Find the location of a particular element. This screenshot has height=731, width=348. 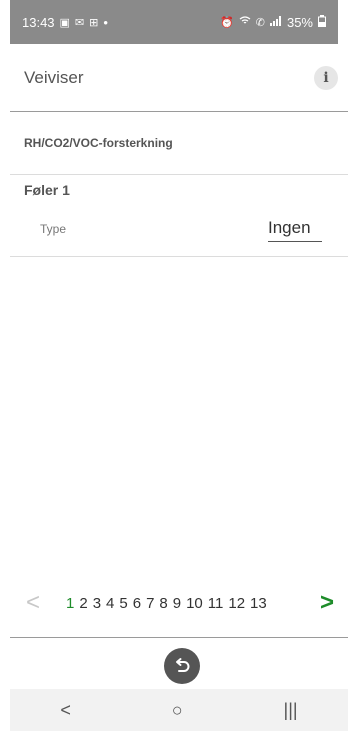

call-icon: ✆ is located at coordinates (260, 22).